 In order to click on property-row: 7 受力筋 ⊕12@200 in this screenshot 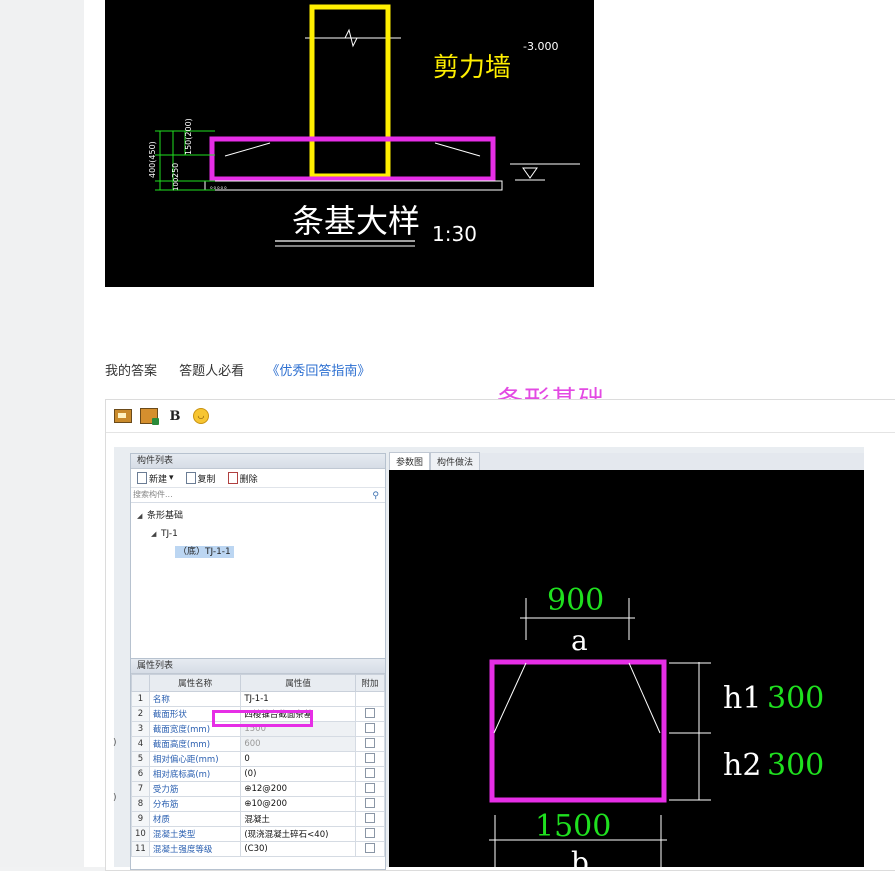, I will do `click(258, 789)`.